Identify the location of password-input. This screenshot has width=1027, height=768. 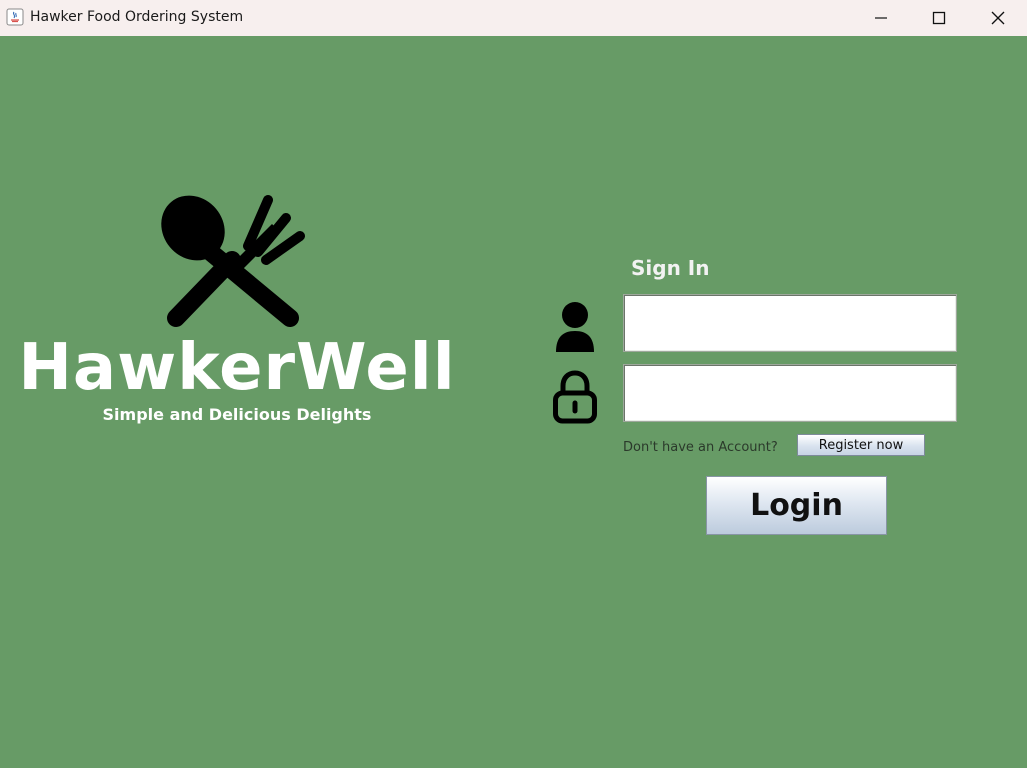
(790, 393).